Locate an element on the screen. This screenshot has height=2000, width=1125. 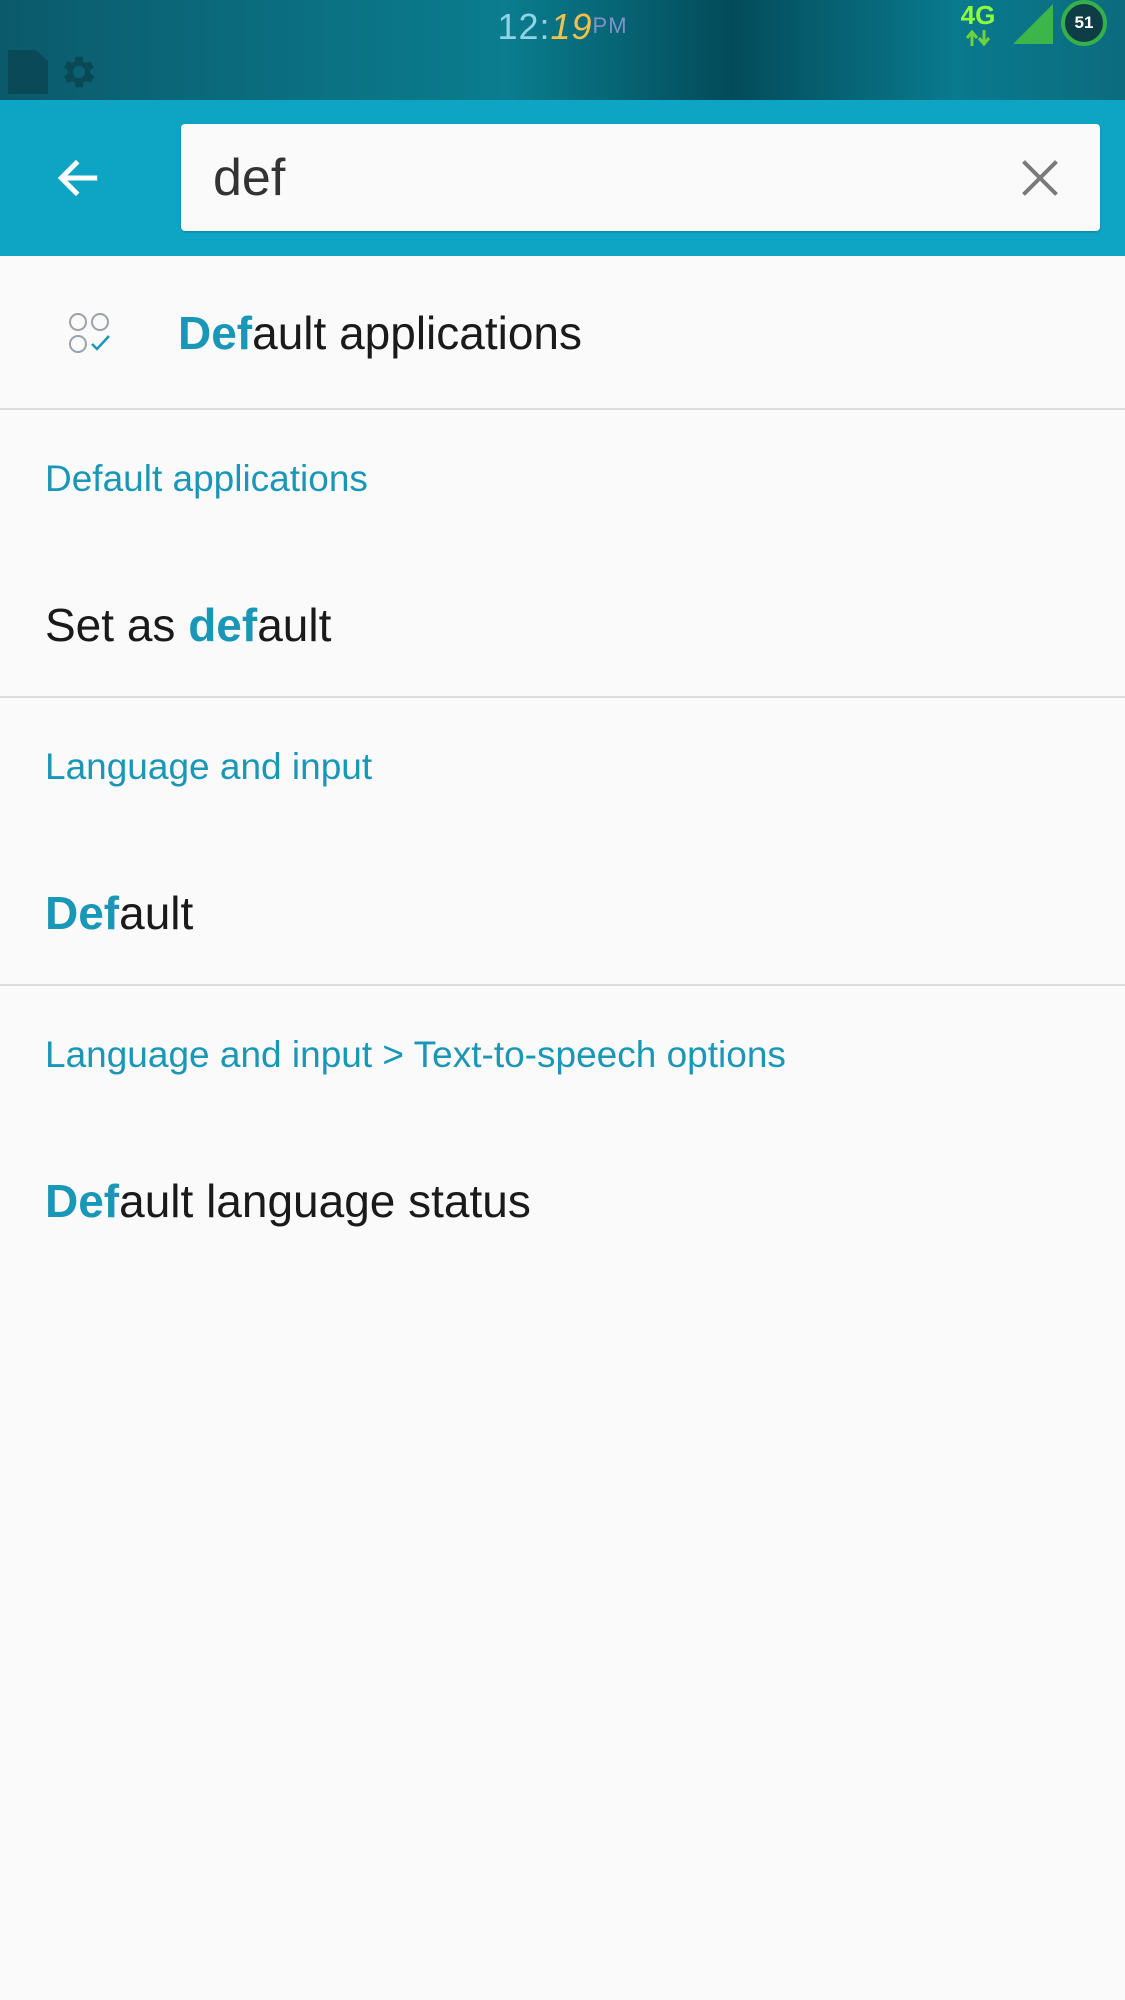
result-default-keyboard: Language and input Default is located at coordinates (562, 842).